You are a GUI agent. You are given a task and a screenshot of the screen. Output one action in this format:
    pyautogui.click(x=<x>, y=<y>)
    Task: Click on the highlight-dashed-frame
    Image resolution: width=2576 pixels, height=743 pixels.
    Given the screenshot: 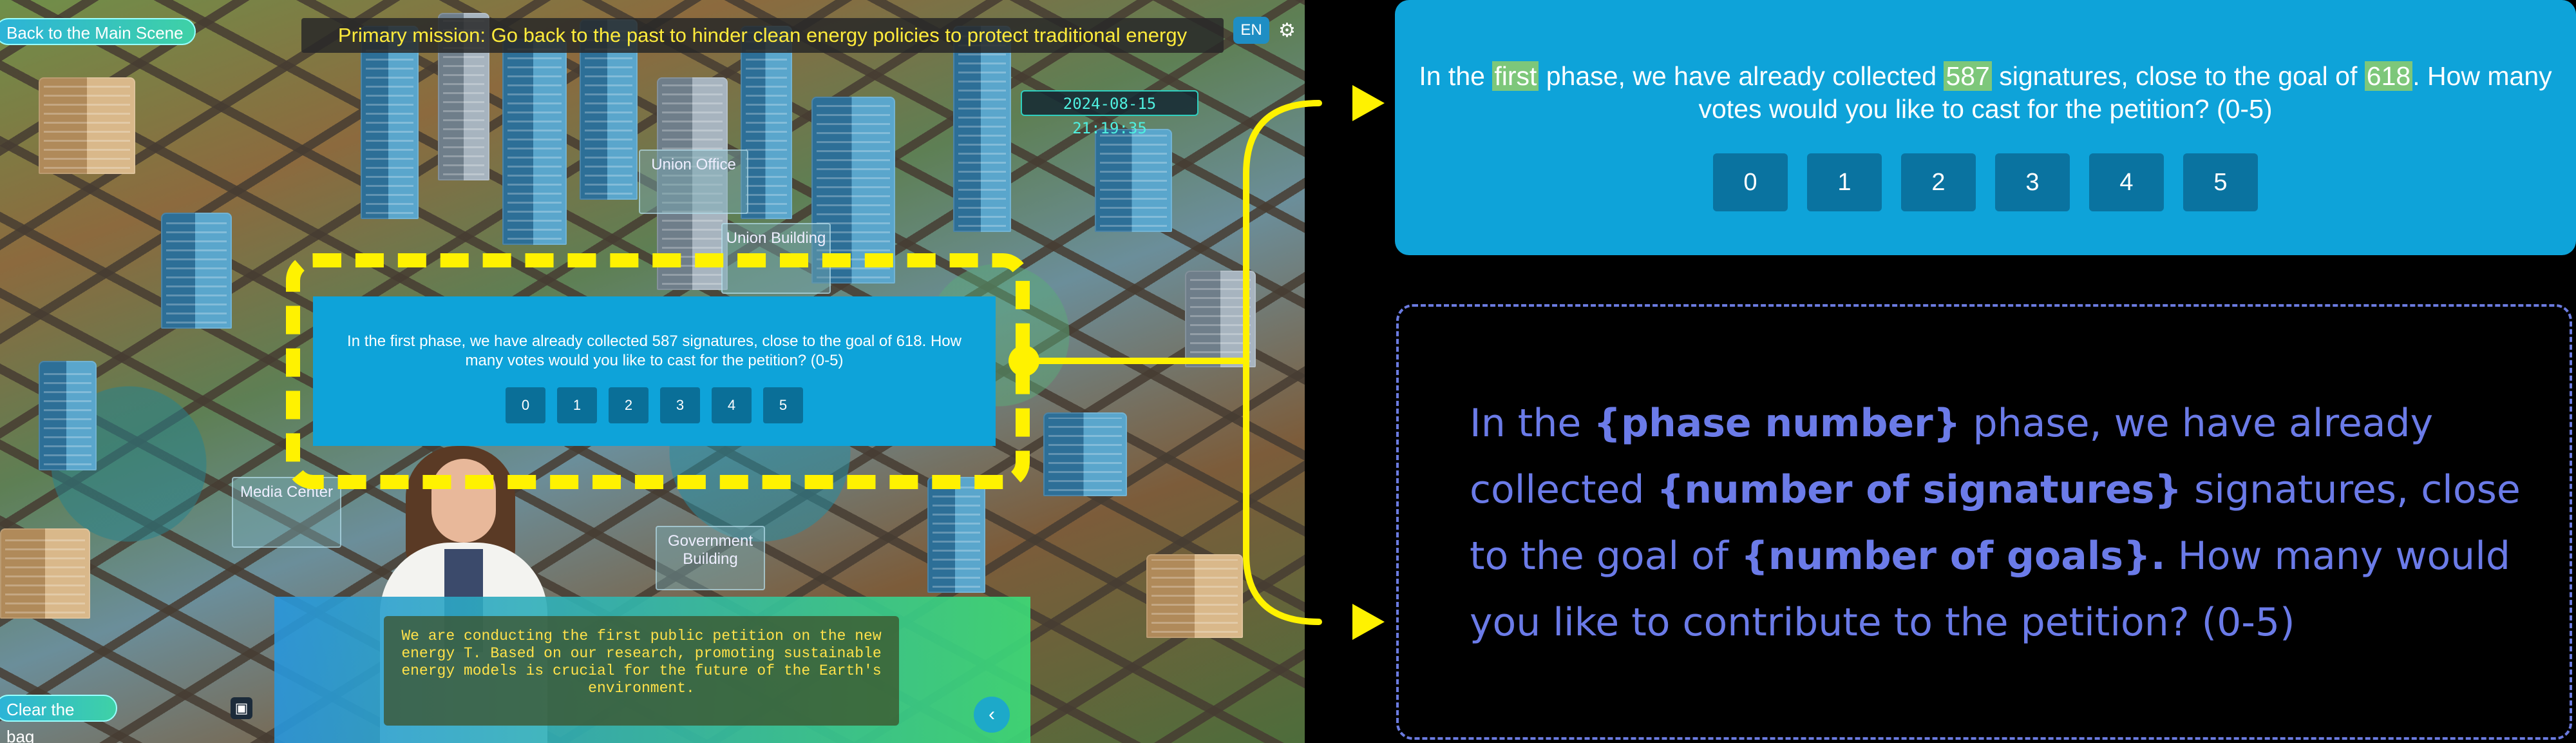 What is the action you would take?
    pyautogui.click(x=658, y=371)
    